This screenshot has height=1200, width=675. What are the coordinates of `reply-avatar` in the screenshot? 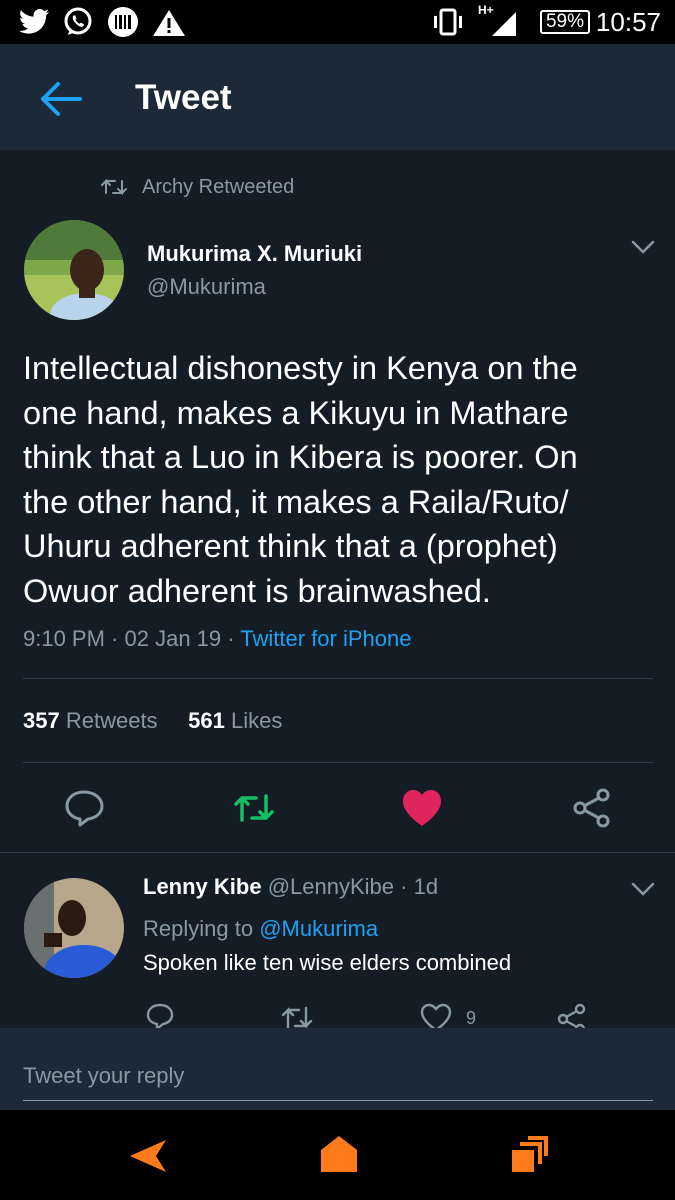 It's located at (74, 928).